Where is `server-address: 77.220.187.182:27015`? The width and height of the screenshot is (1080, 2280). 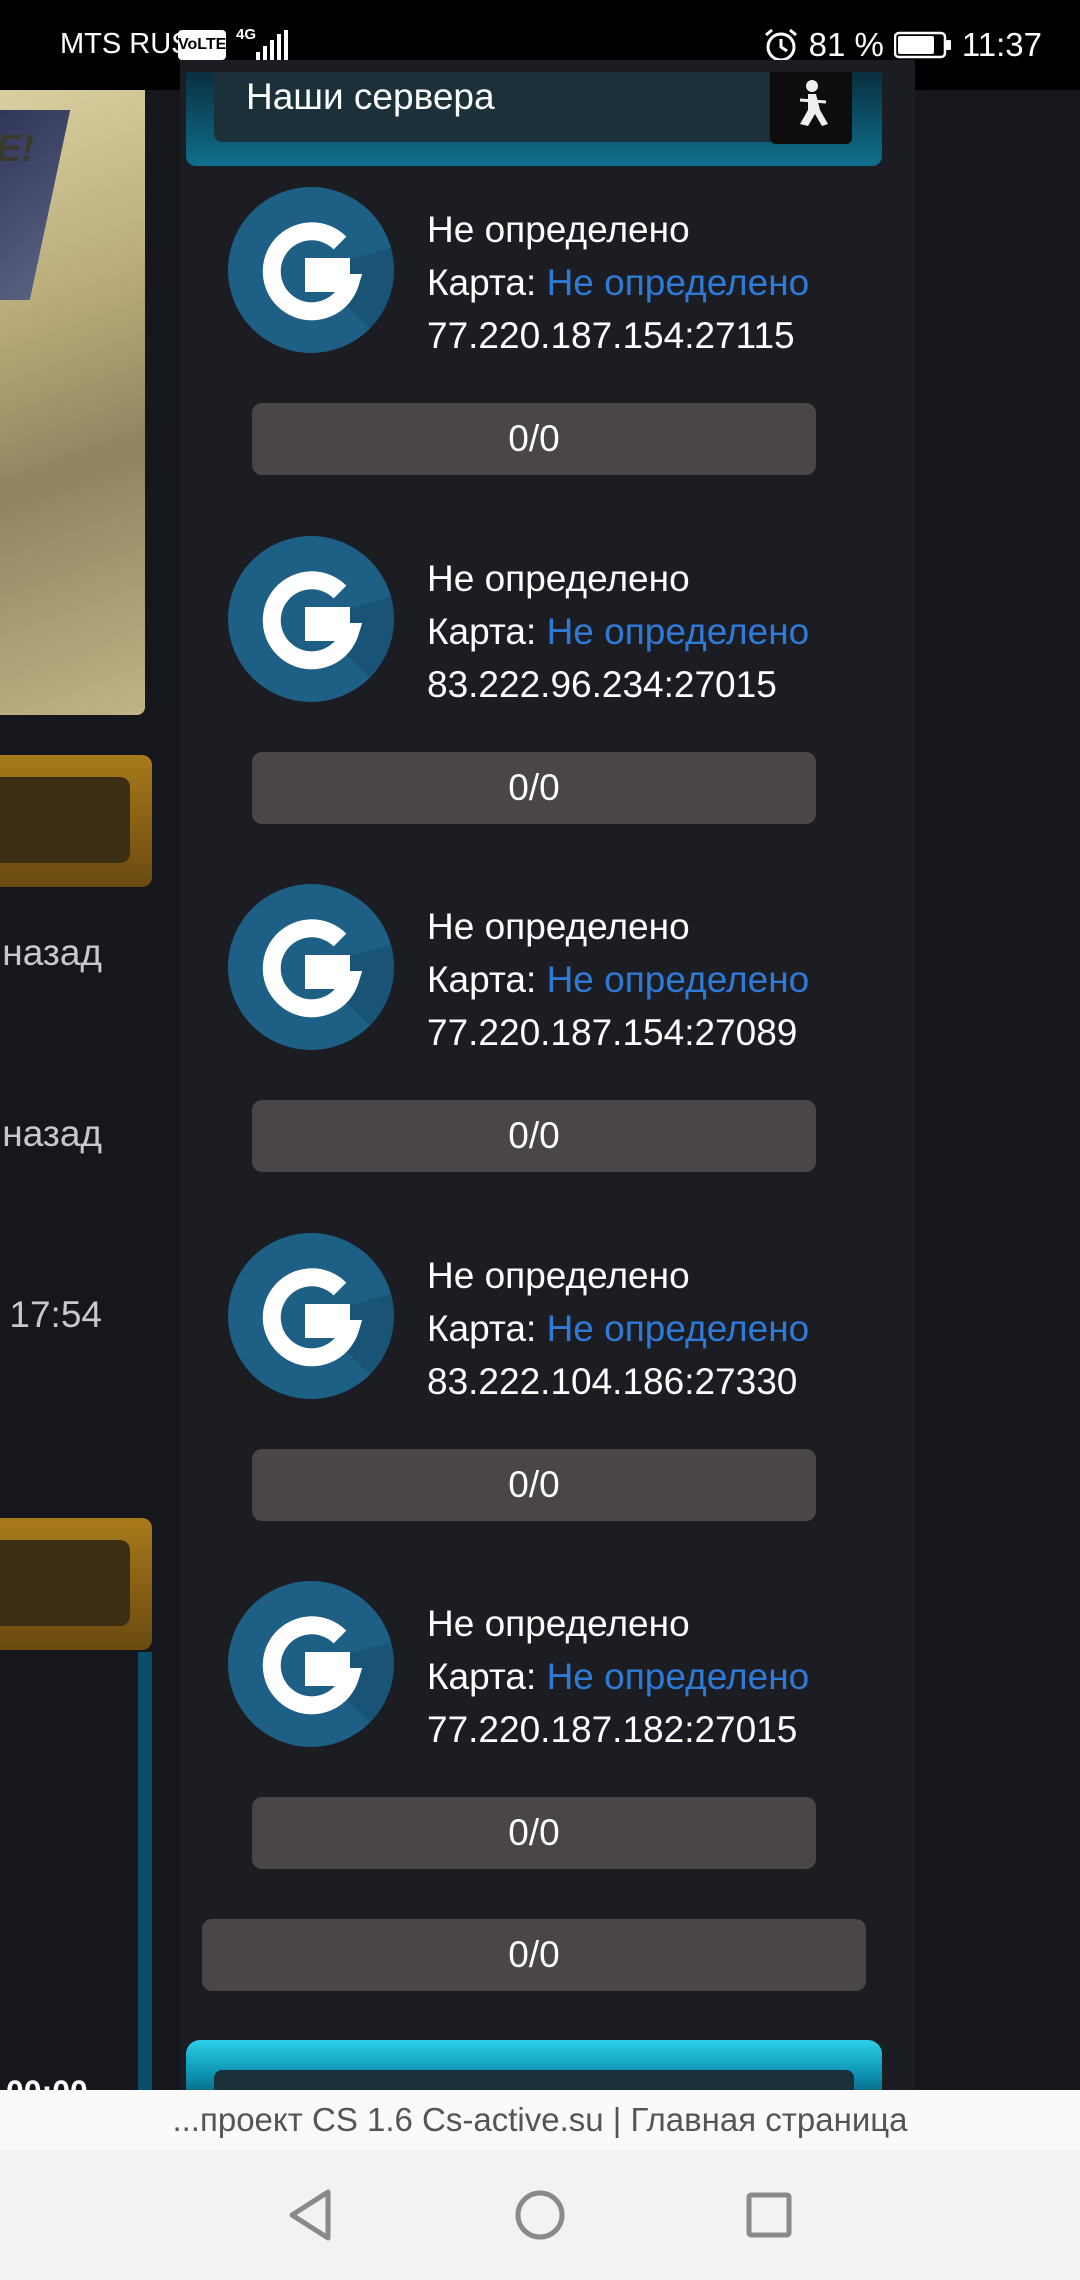
server-address: 77.220.187.182:27015 is located at coordinates (618, 1729).